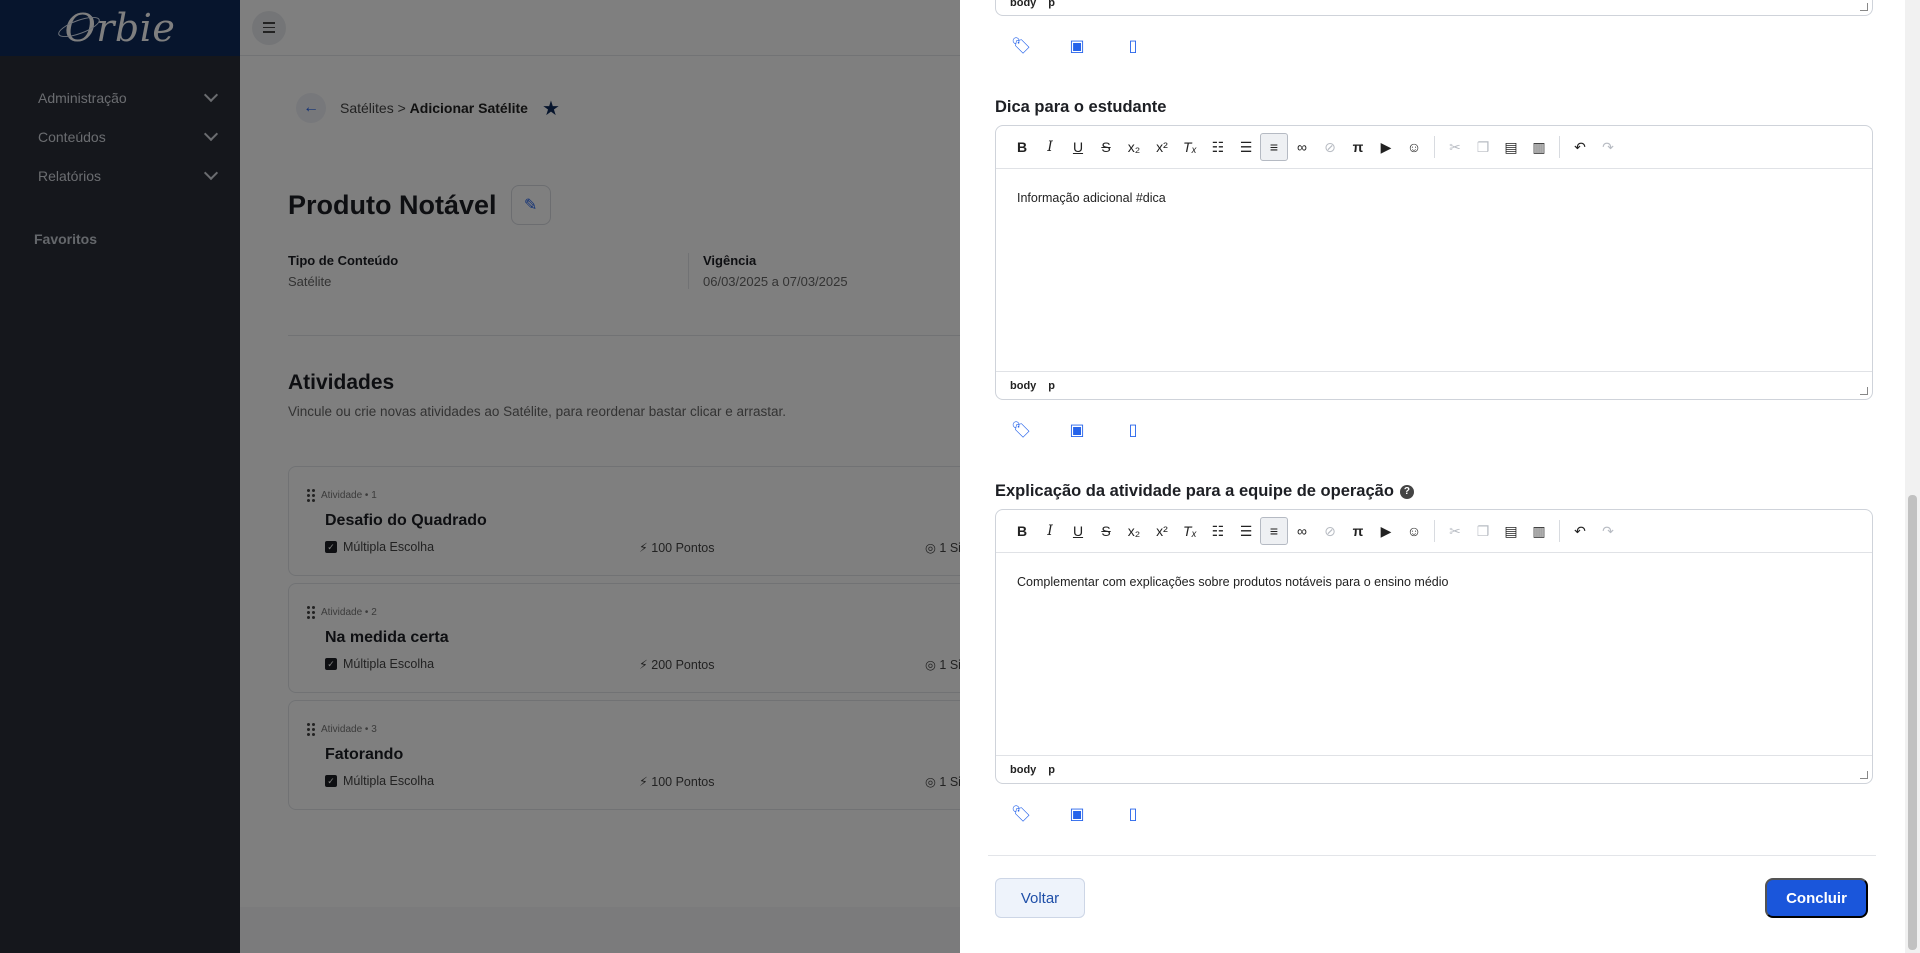  Describe the element at coordinates (1434, 270) in the screenshot. I see `tip-editor-content: Informação adicional #dica` at that location.